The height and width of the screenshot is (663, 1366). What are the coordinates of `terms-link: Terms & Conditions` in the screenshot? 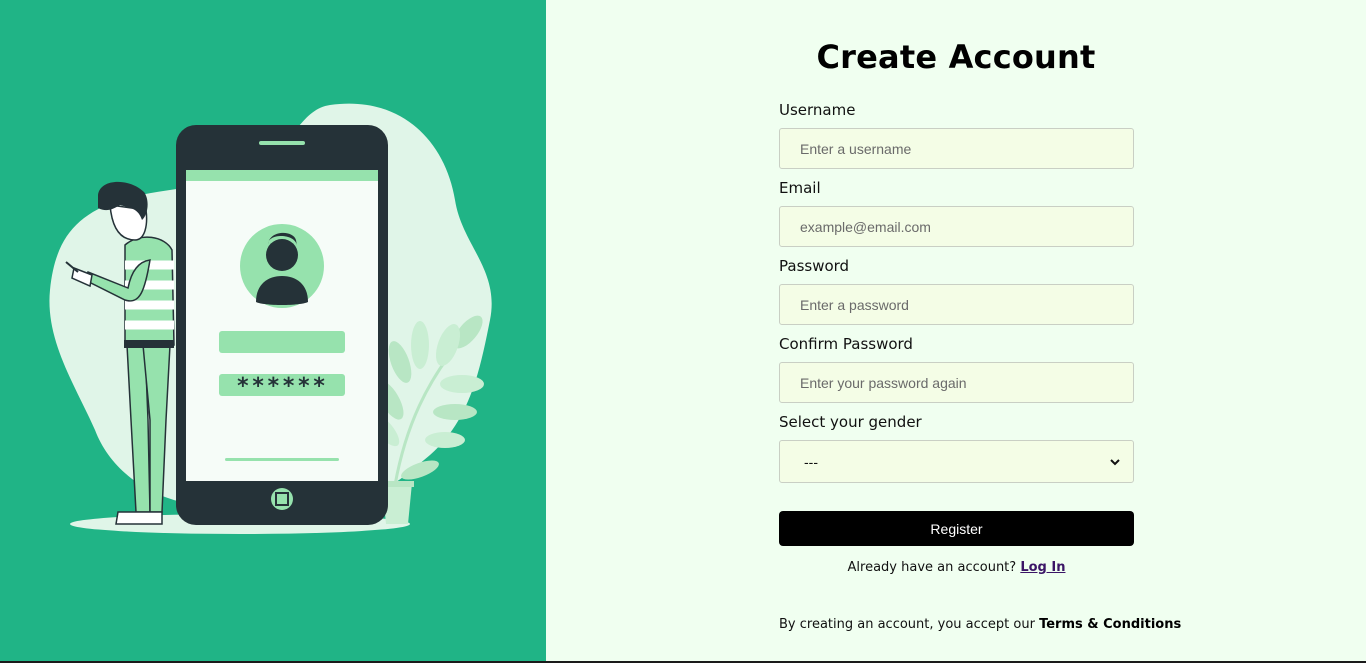 It's located at (1110, 624).